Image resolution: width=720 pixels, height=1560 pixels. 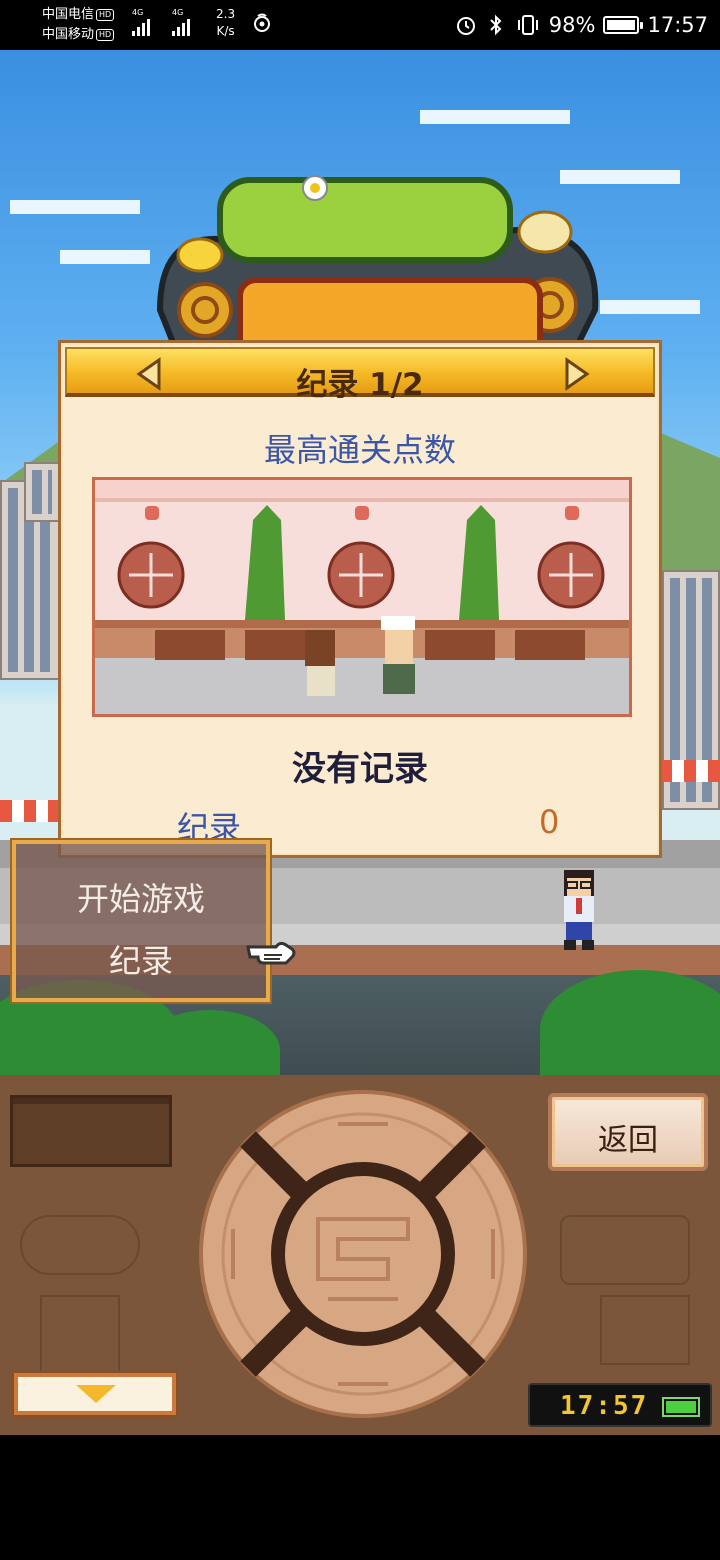 I want to click on alarm-icon, so click(x=465, y=26).